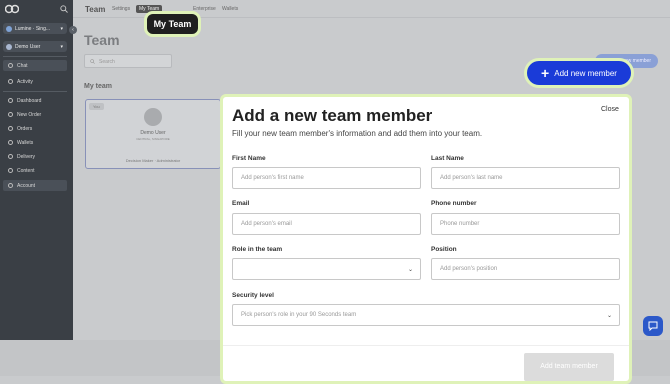 This screenshot has height=384, width=670. I want to click on last-name-placeholder: Add person's last name, so click(471, 178).